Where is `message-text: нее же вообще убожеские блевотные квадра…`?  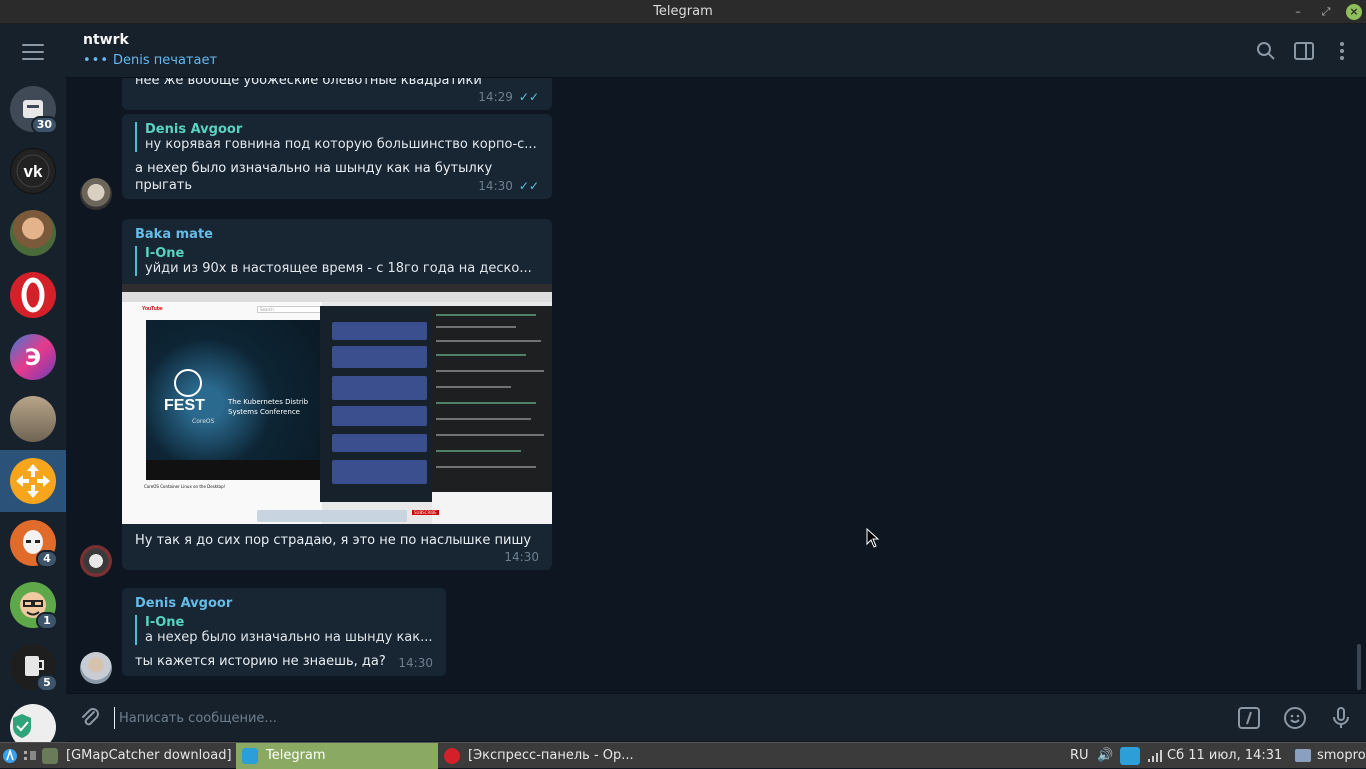
message-text: нее же вообще убожеские блевотные квадра… is located at coordinates (308, 83).